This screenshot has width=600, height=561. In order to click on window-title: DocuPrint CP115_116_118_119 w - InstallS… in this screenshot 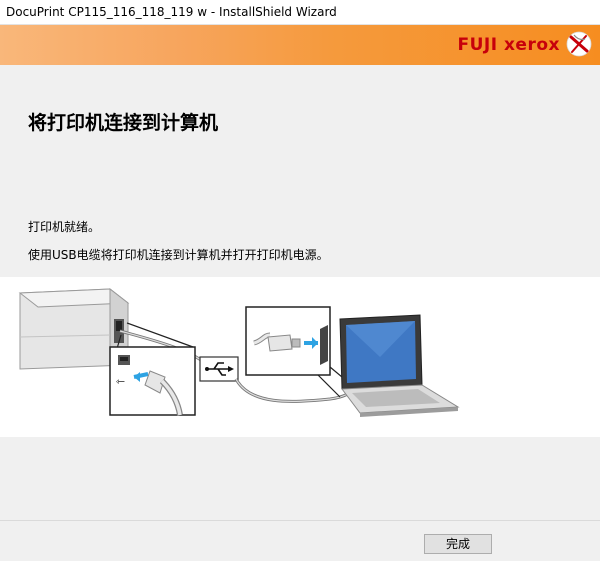, I will do `click(171, 12)`.